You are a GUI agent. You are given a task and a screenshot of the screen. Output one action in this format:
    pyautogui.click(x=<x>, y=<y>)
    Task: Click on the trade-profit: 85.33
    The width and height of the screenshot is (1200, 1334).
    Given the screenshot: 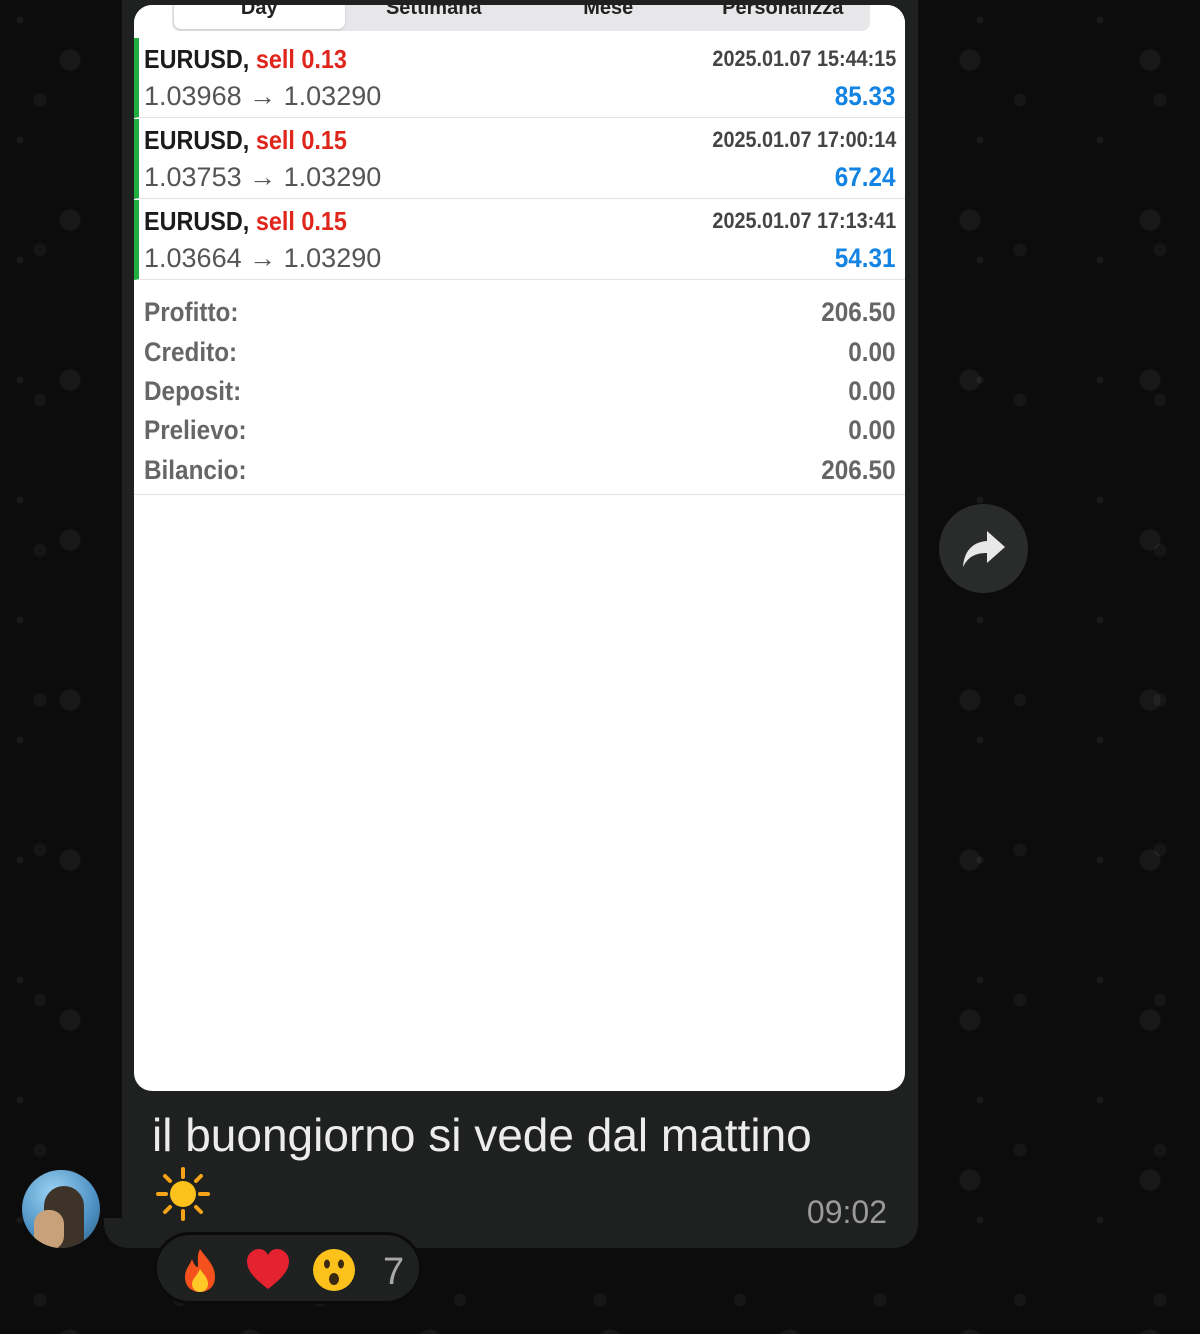 What is the action you would take?
    pyautogui.click(x=865, y=96)
    